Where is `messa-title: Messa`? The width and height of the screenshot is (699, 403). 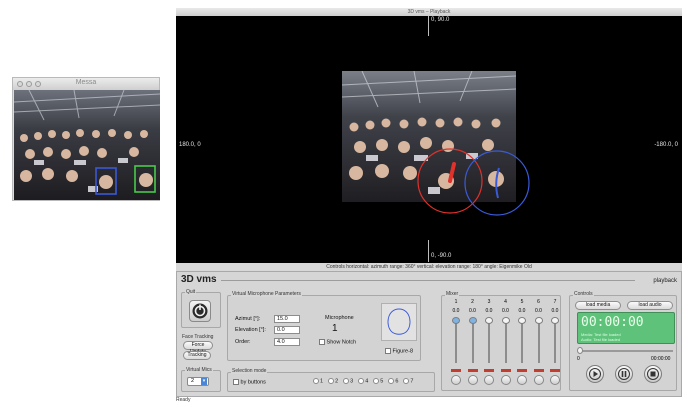
messa-title: Messa is located at coordinates (86, 82).